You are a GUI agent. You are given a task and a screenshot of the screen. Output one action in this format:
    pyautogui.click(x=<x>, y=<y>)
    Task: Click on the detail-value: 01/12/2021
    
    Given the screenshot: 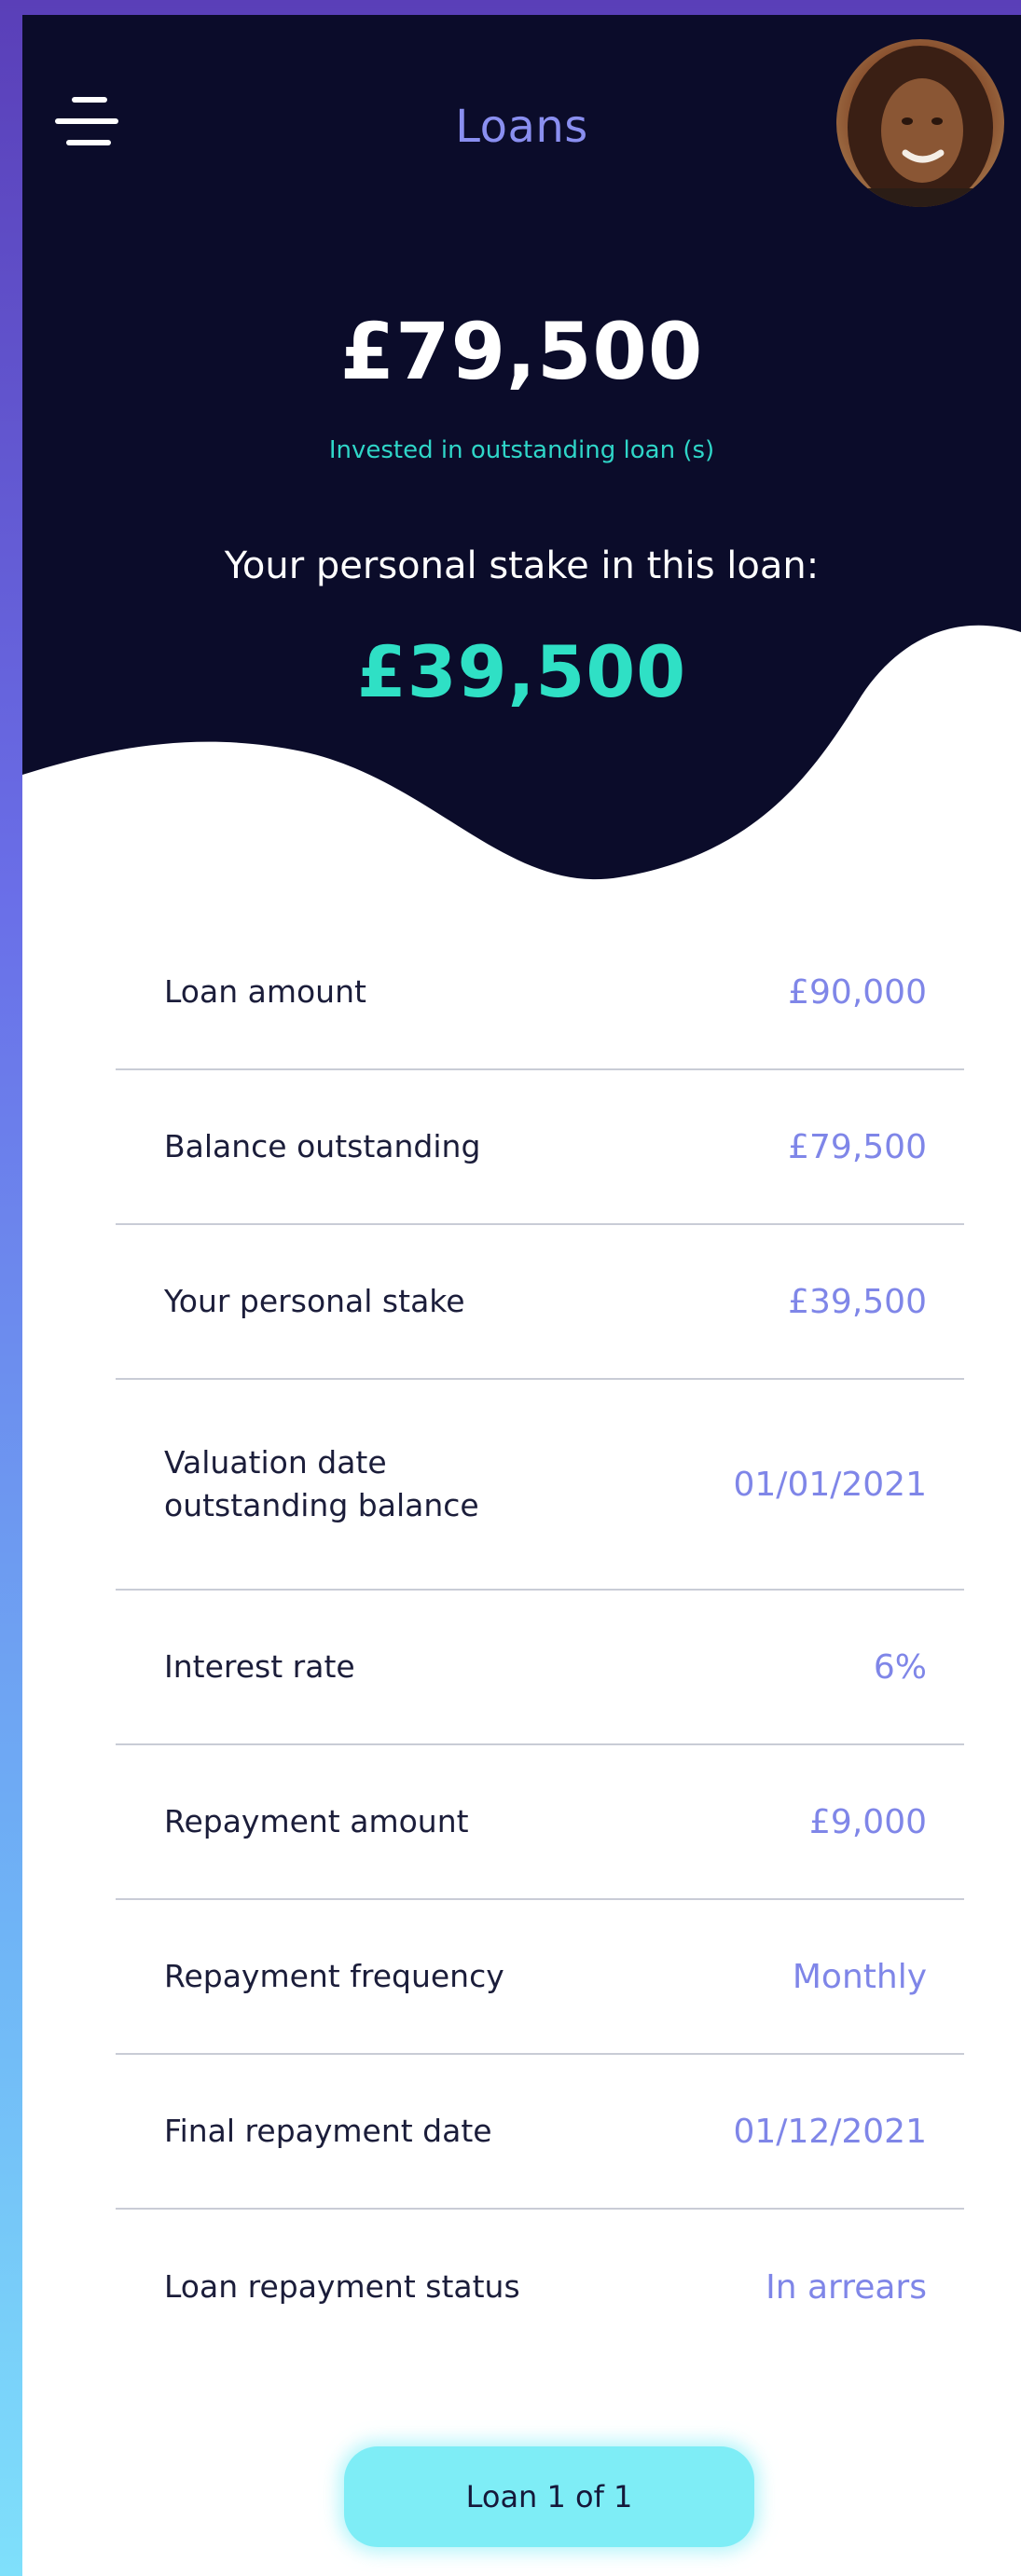 What is the action you would take?
    pyautogui.click(x=830, y=2131)
    